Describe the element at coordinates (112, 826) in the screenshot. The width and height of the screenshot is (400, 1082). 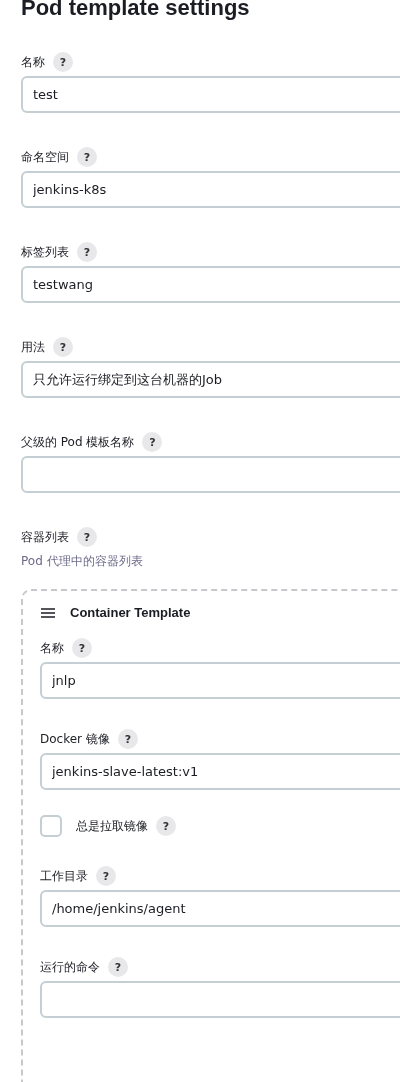
I see `checkbox-label: 总是拉取镜像` at that location.